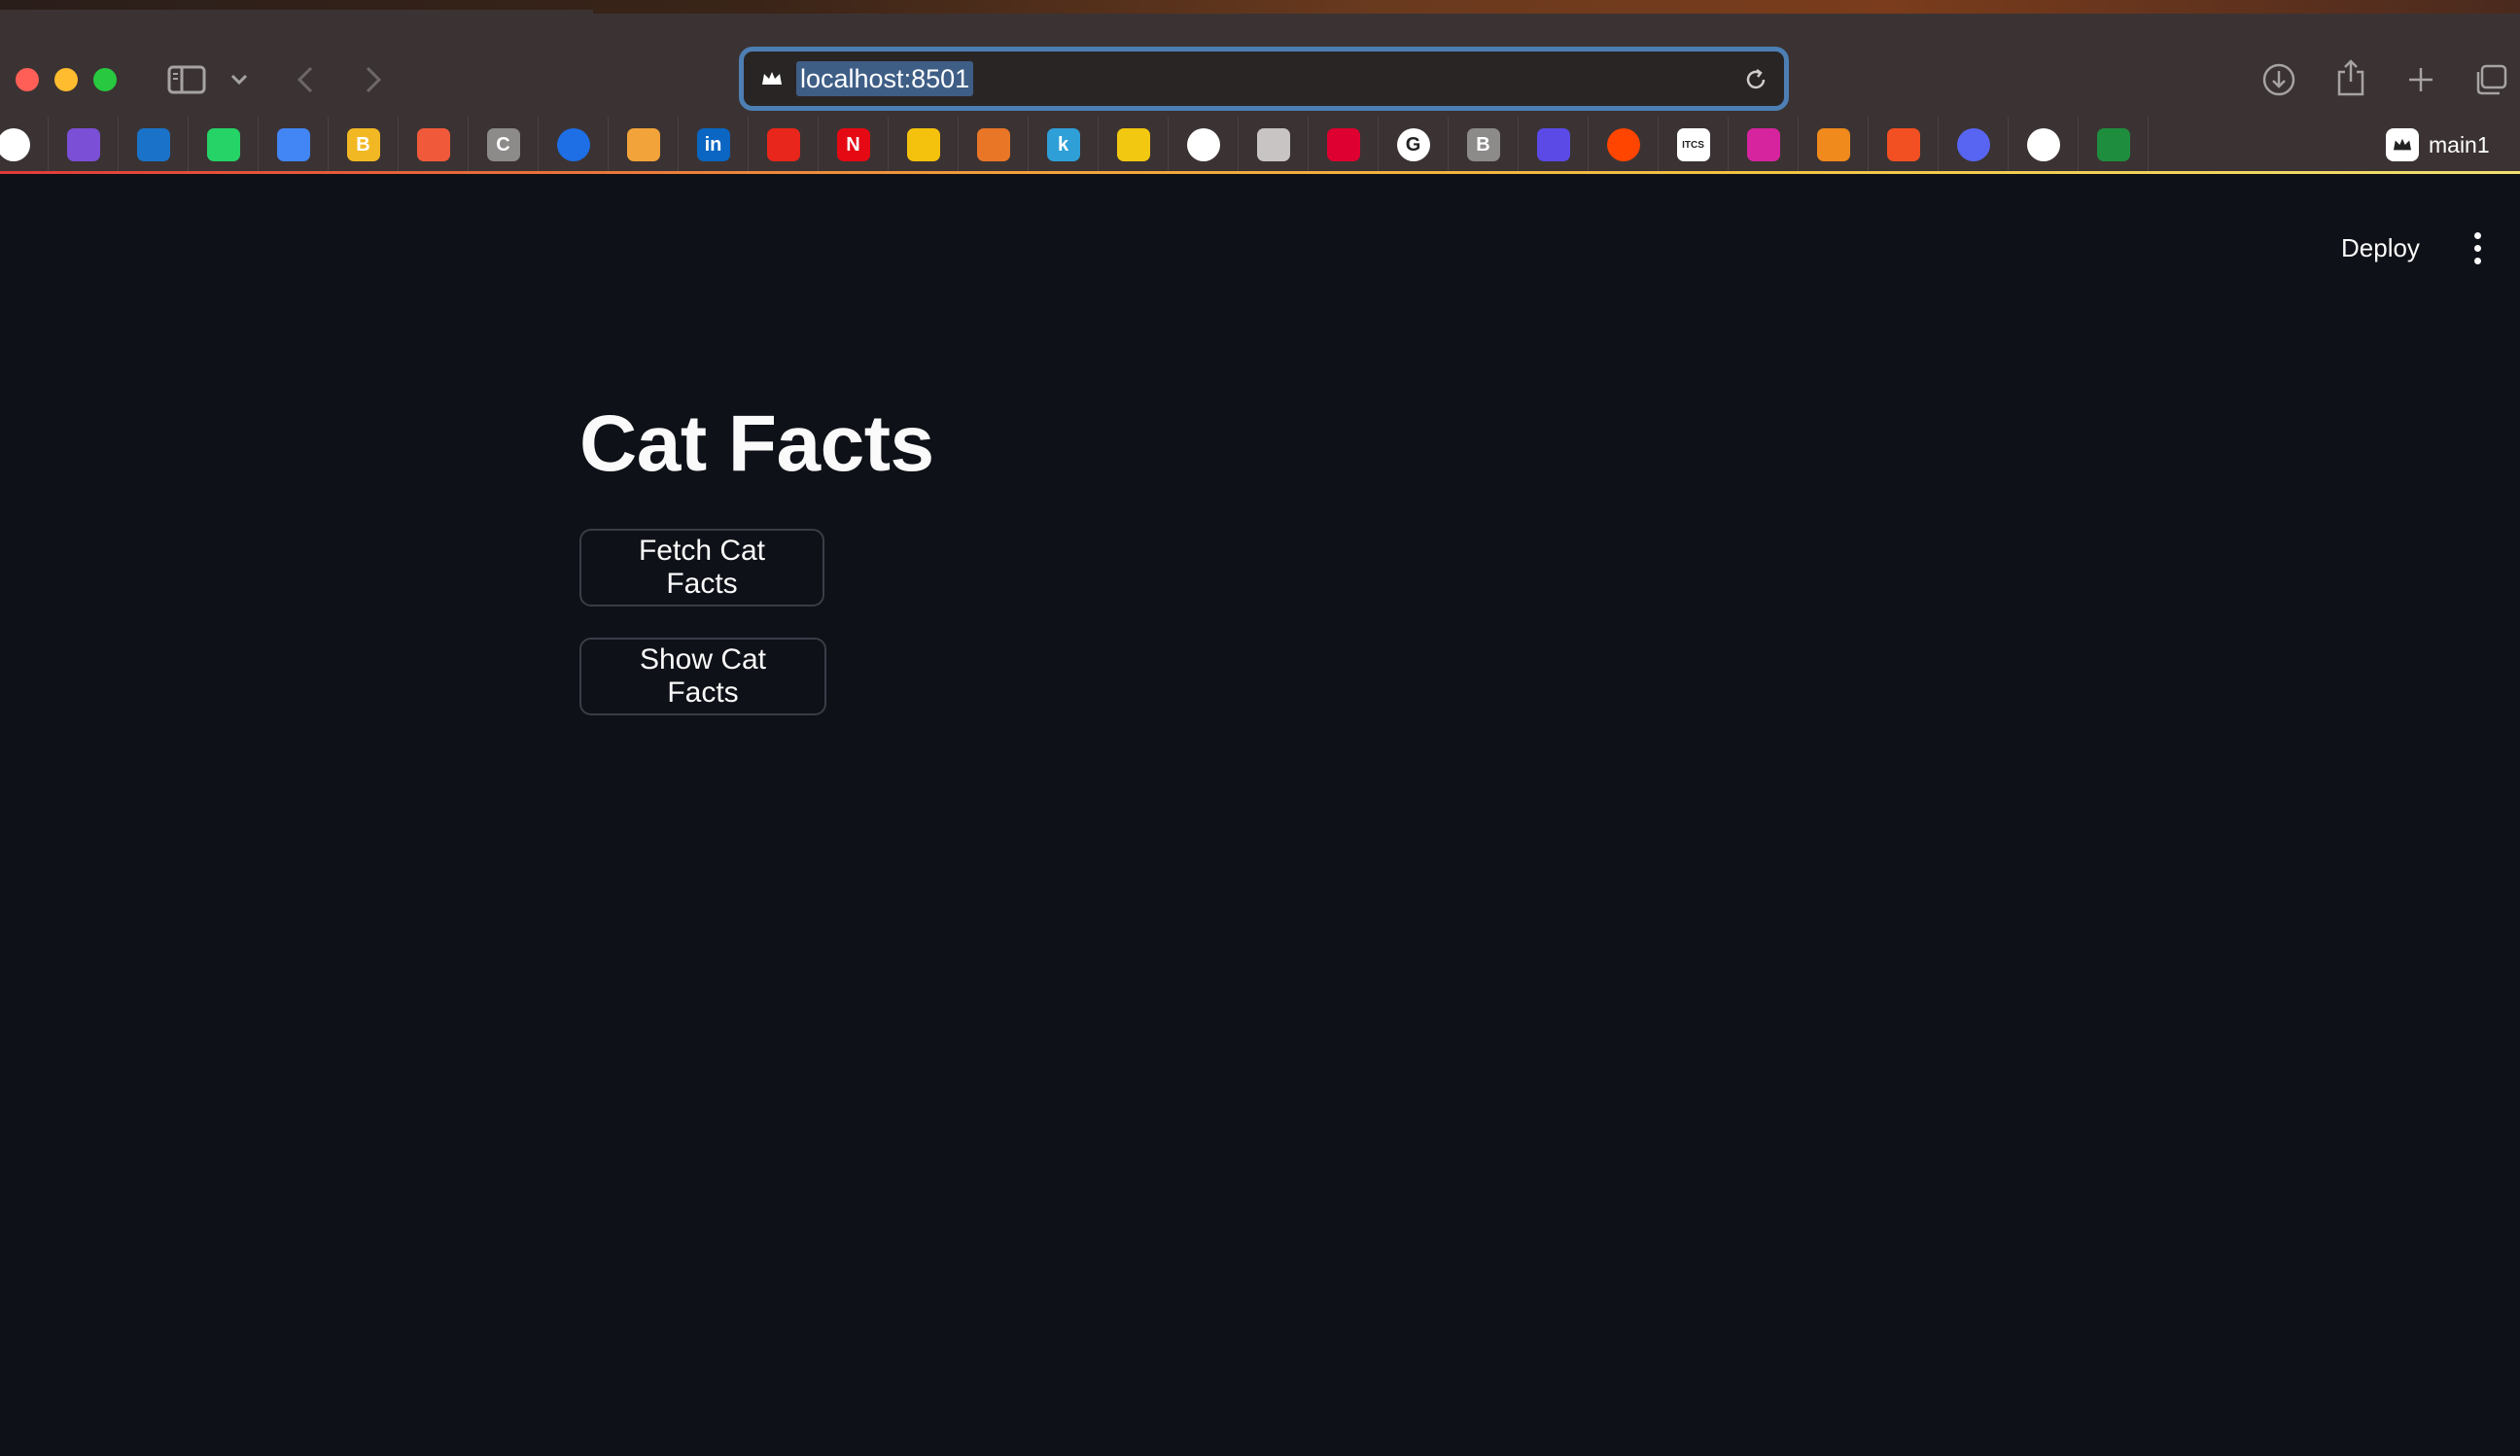 This screenshot has width=2520, height=1456. What do you see at coordinates (2421, 79) in the screenshot?
I see `new-tab-icon` at bounding box center [2421, 79].